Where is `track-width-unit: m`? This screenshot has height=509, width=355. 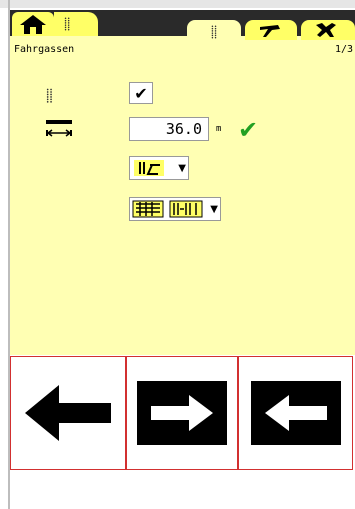 track-width-unit: m is located at coordinates (219, 129).